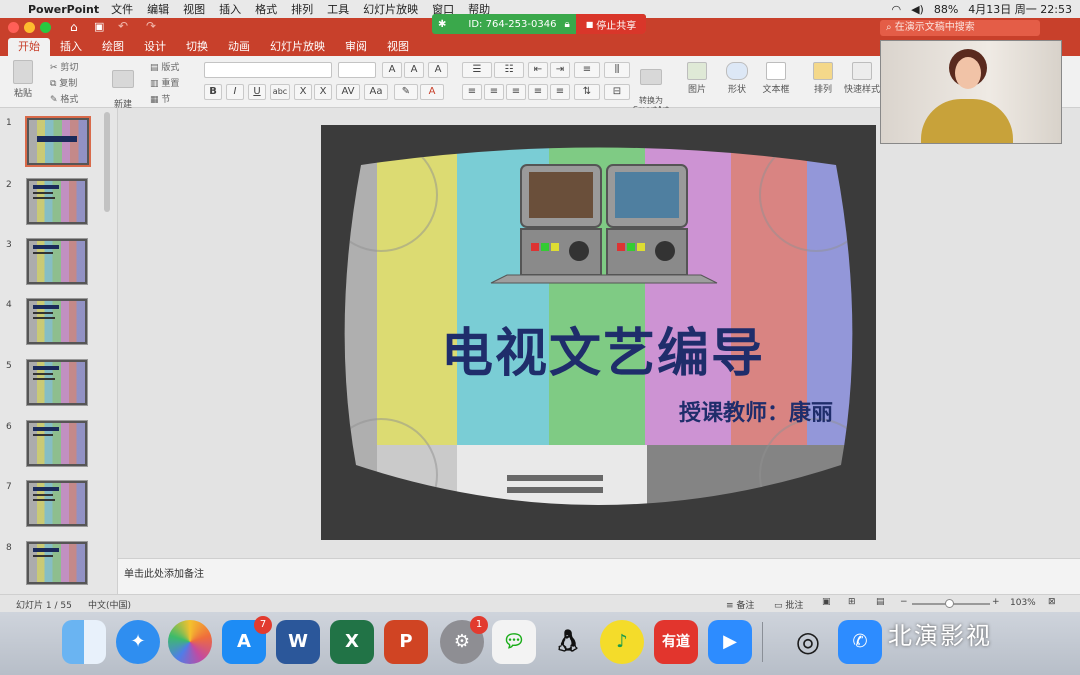 This screenshot has width=1080, height=675. Describe the element at coordinates (357, 70) in the screenshot. I see `font-size-select` at that location.